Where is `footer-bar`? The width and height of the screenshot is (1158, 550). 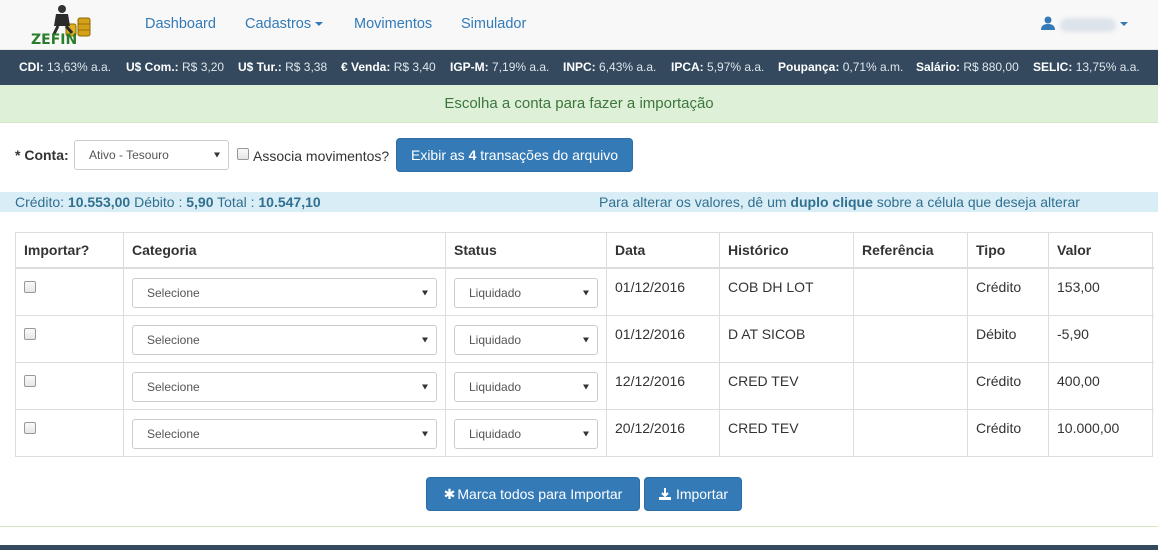 footer-bar is located at coordinates (579, 547).